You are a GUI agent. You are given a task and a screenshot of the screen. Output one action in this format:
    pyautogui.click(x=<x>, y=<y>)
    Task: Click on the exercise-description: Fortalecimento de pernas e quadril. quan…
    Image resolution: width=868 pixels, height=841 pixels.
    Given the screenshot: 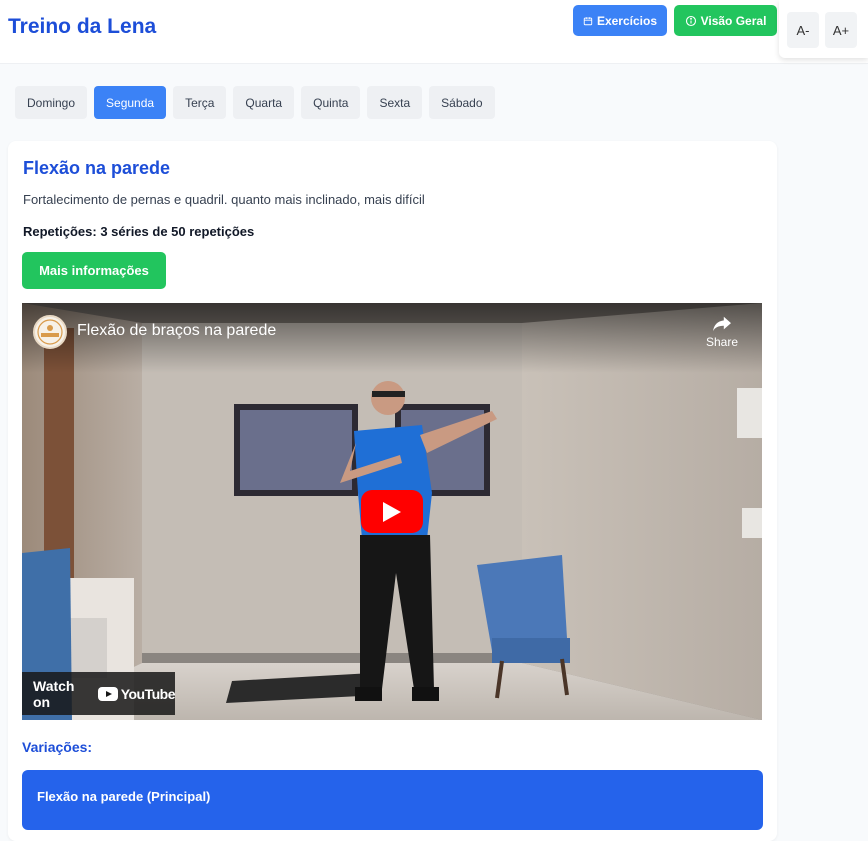 What is the action you would take?
    pyautogui.click(x=224, y=199)
    